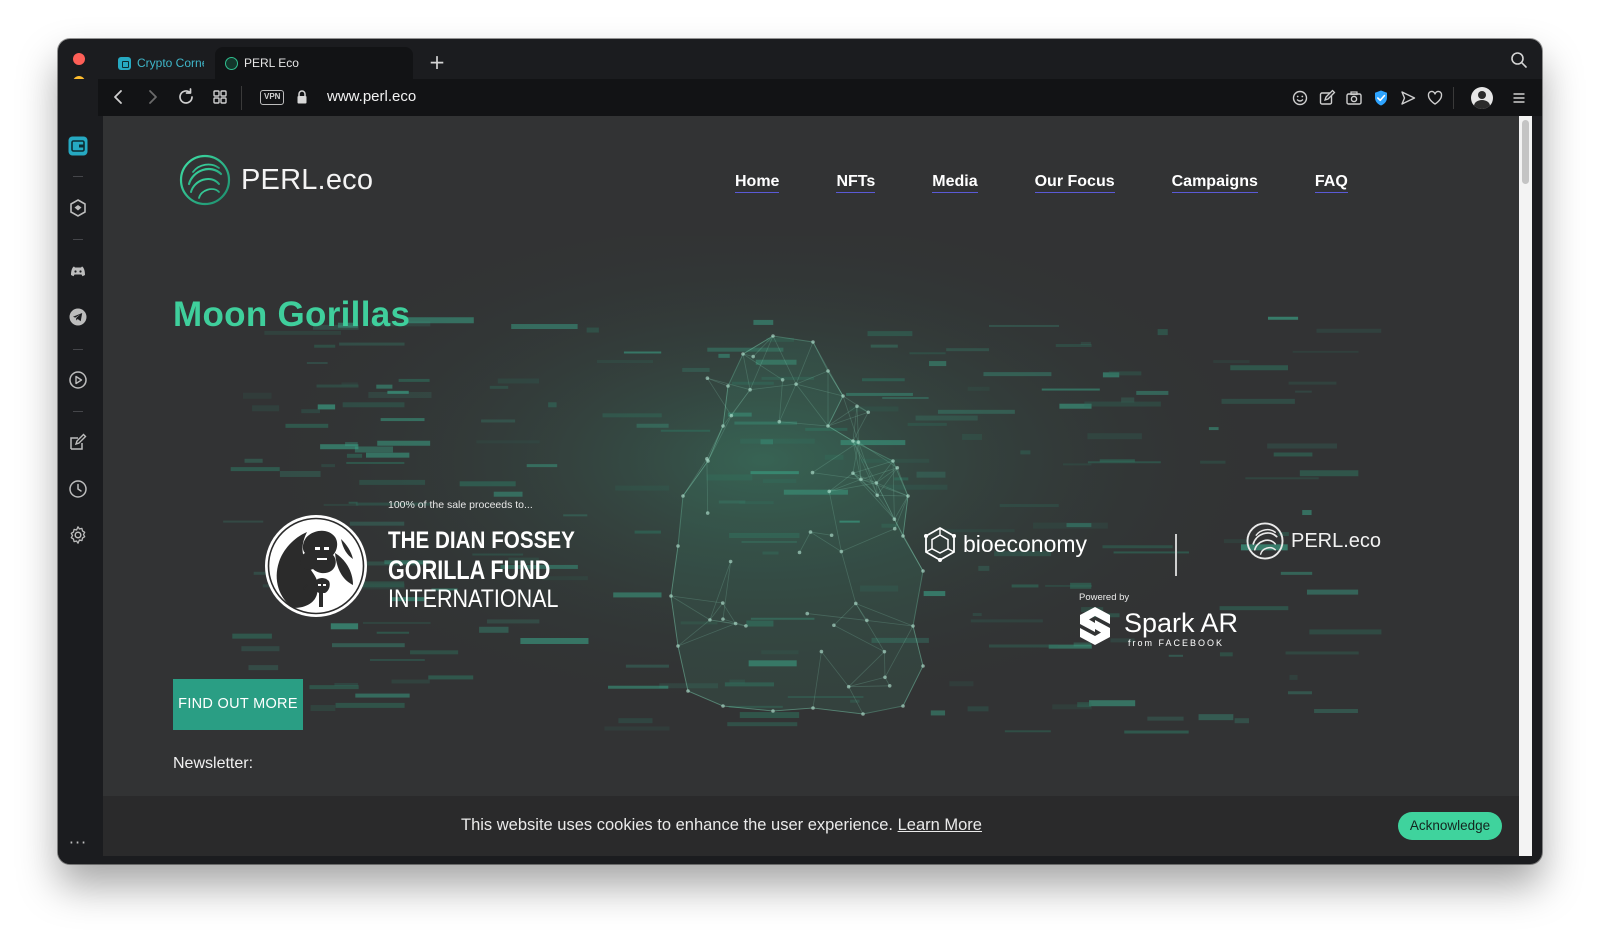 The width and height of the screenshot is (1600, 943). What do you see at coordinates (119, 97) in the screenshot?
I see `back-button` at bounding box center [119, 97].